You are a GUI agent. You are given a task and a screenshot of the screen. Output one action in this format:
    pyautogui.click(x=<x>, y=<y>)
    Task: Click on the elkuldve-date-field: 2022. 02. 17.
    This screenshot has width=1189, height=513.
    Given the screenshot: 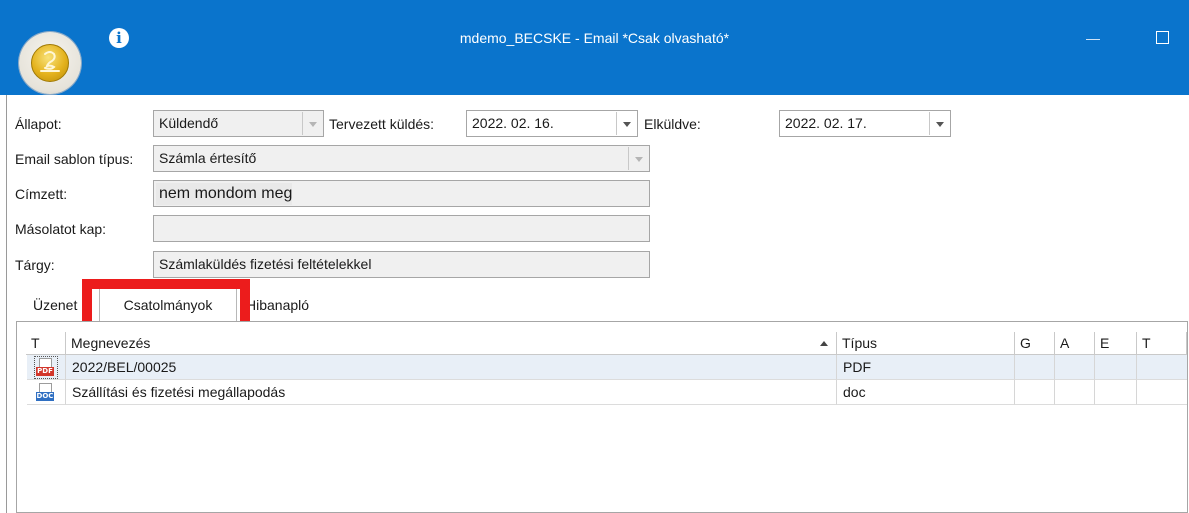 What is the action you would take?
    pyautogui.click(x=865, y=123)
    